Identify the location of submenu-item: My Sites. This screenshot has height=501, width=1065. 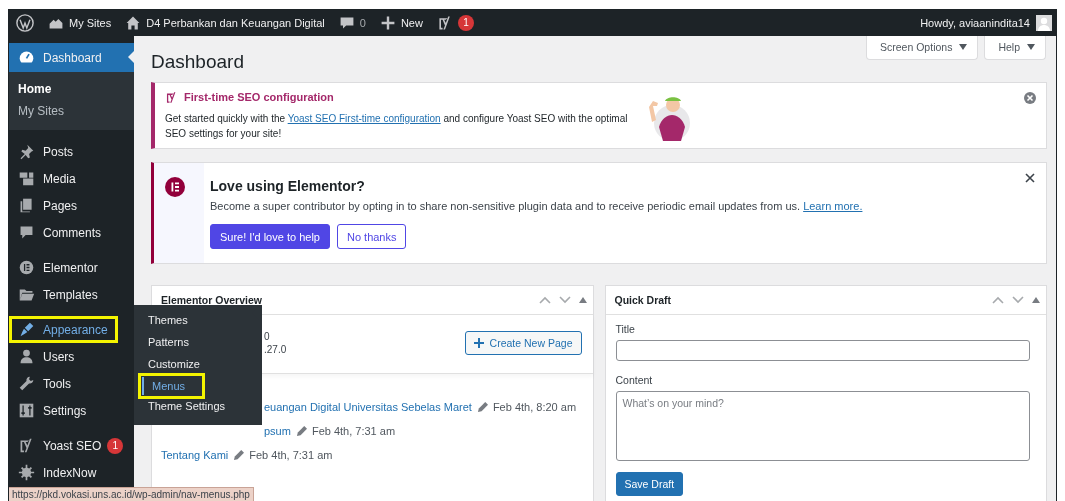
(38, 111).